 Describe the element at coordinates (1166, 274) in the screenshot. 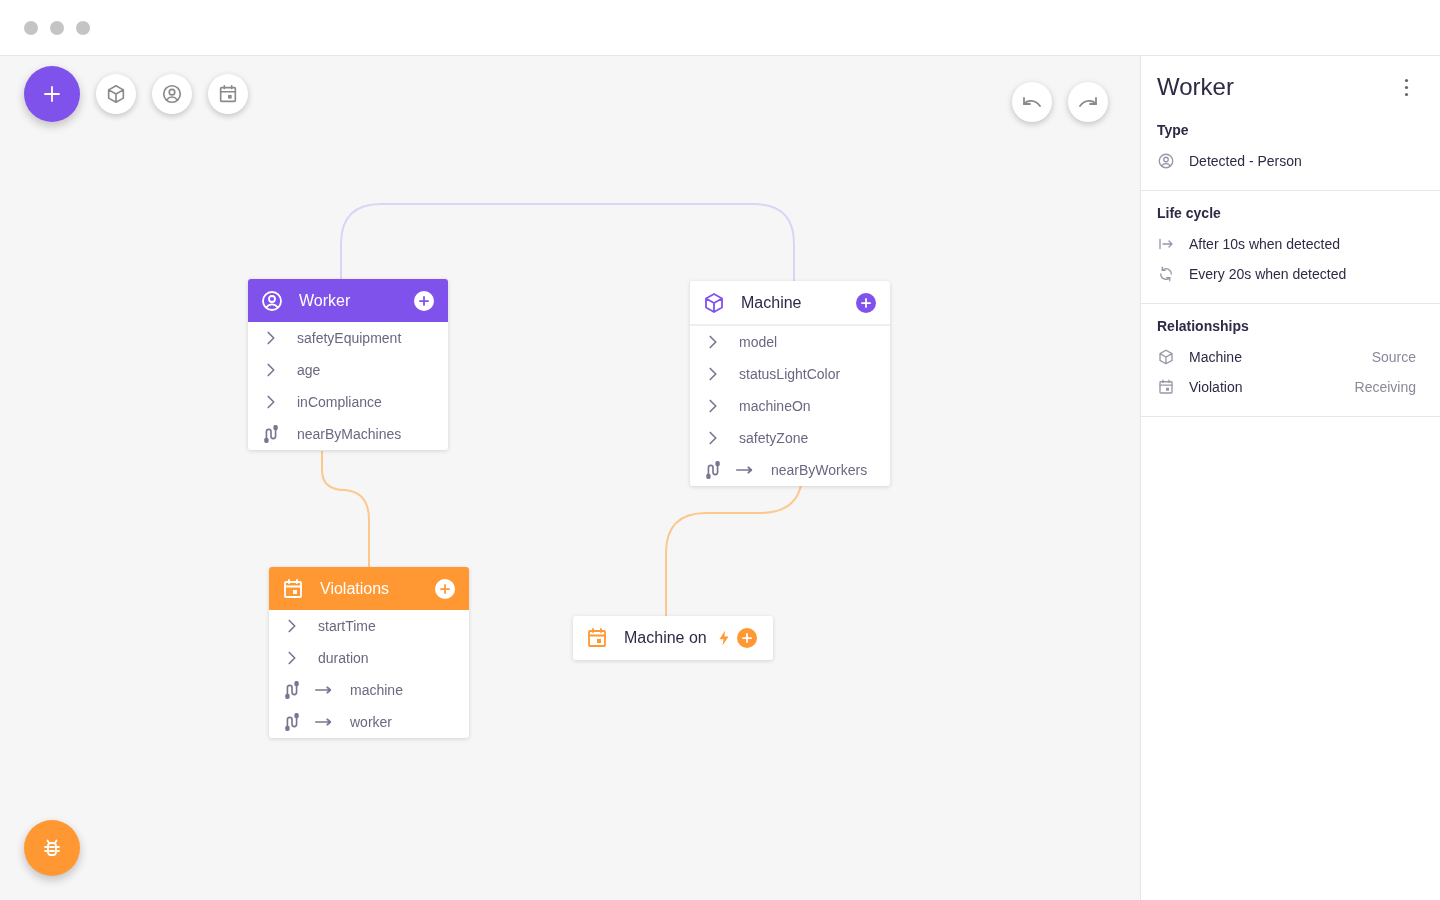

I see `refresh-icon` at that location.